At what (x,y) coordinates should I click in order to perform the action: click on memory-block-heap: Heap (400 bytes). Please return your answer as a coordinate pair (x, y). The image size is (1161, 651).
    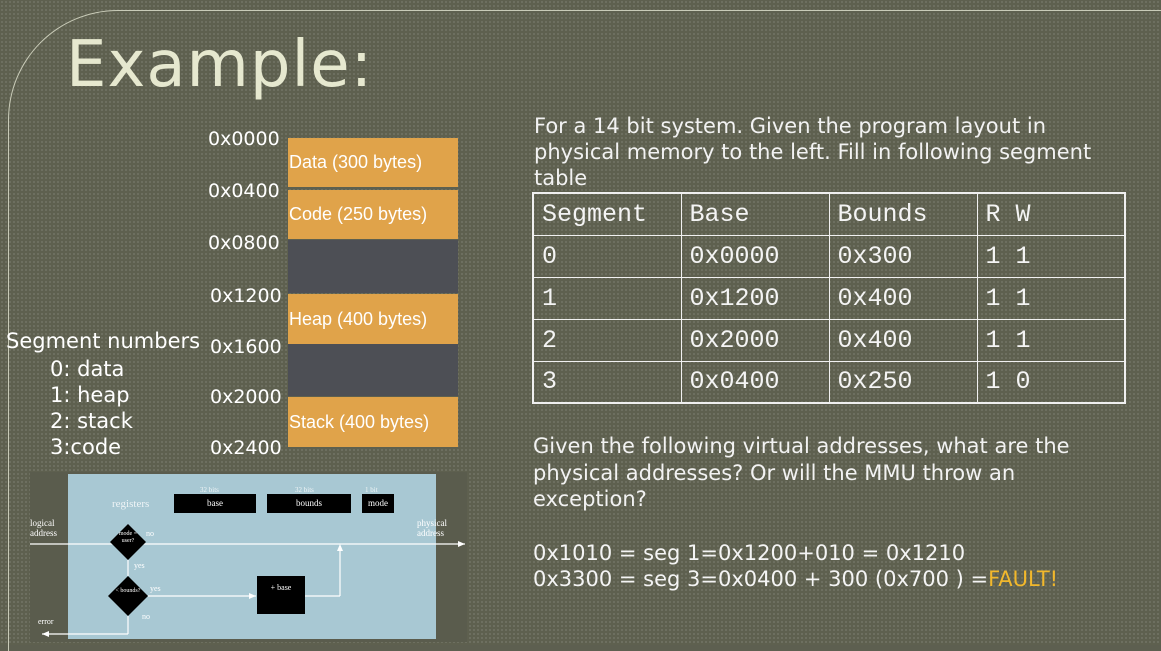
    Looking at the image, I should click on (373, 319).